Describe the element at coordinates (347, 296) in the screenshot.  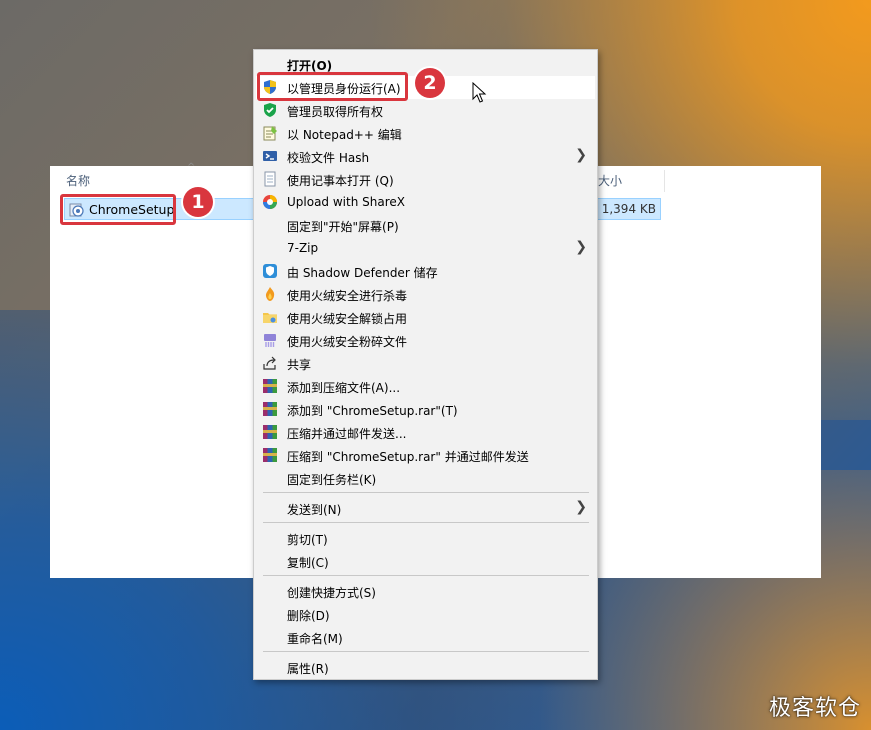
I see `menu-item-label: 使用火绒安全进行杀毒` at that location.